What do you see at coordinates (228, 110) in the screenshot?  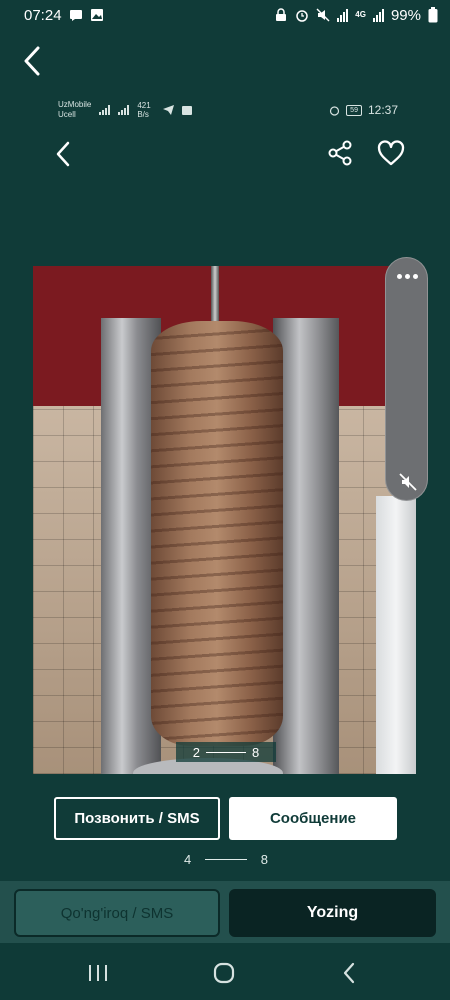 I see `inner-status-bar: UzMobile Ucell 421 B/s 59 12:37` at bounding box center [228, 110].